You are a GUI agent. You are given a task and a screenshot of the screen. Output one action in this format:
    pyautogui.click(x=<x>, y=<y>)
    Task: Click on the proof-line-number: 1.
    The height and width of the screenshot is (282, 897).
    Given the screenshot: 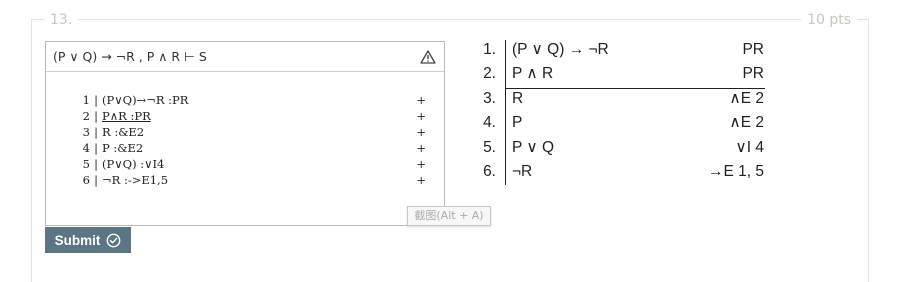 What is the action you would take?
    pyautogui.click(x=489, y=49)
    